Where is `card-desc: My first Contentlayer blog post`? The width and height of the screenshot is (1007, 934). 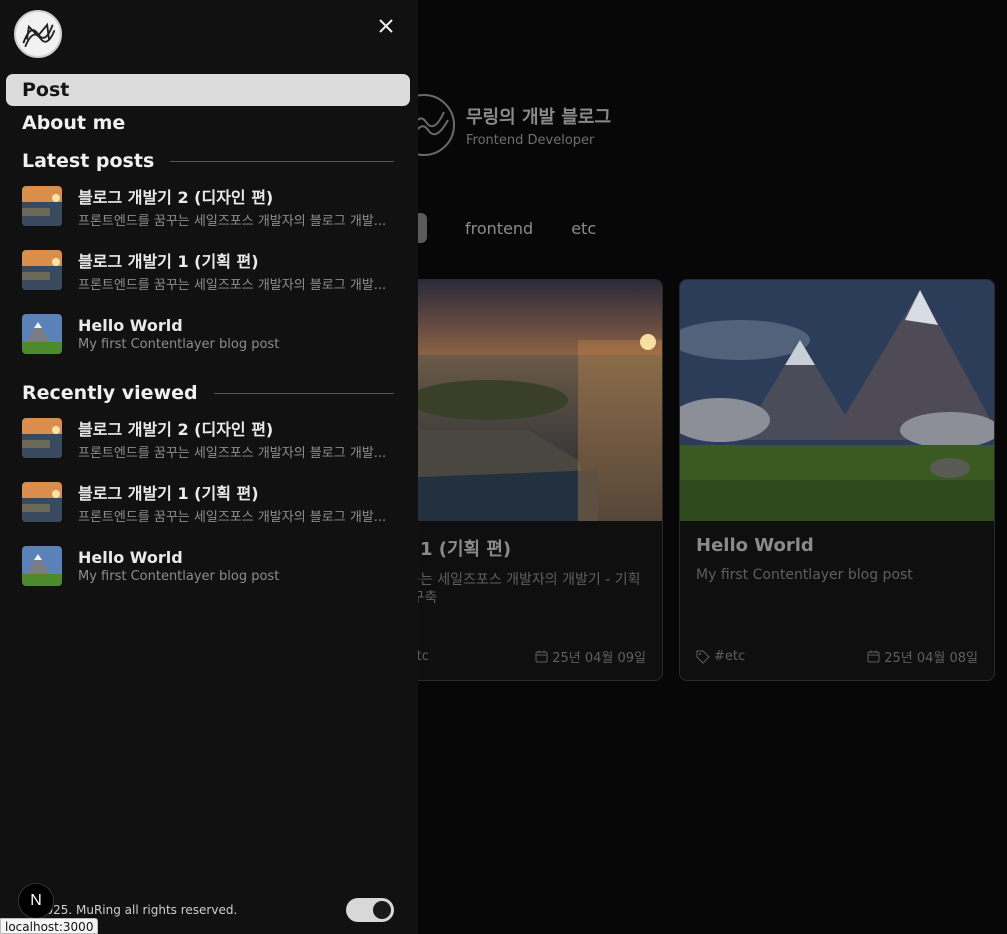 card-desc: My first Contentlayer blog post is located at coordinates (804, 575).